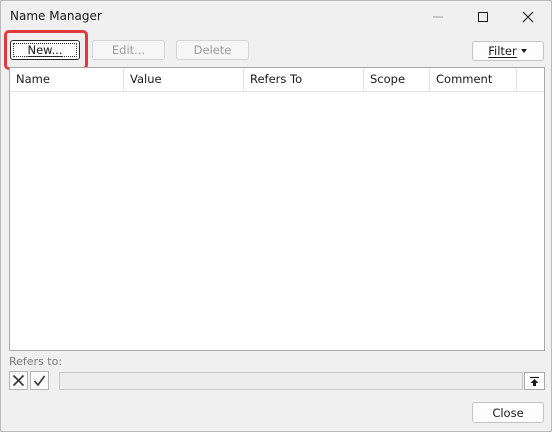  What do you see at coordinates (464, 79) in the screenshot?
I see `column-header-comment: Comment` at bounding box center [464, 79].